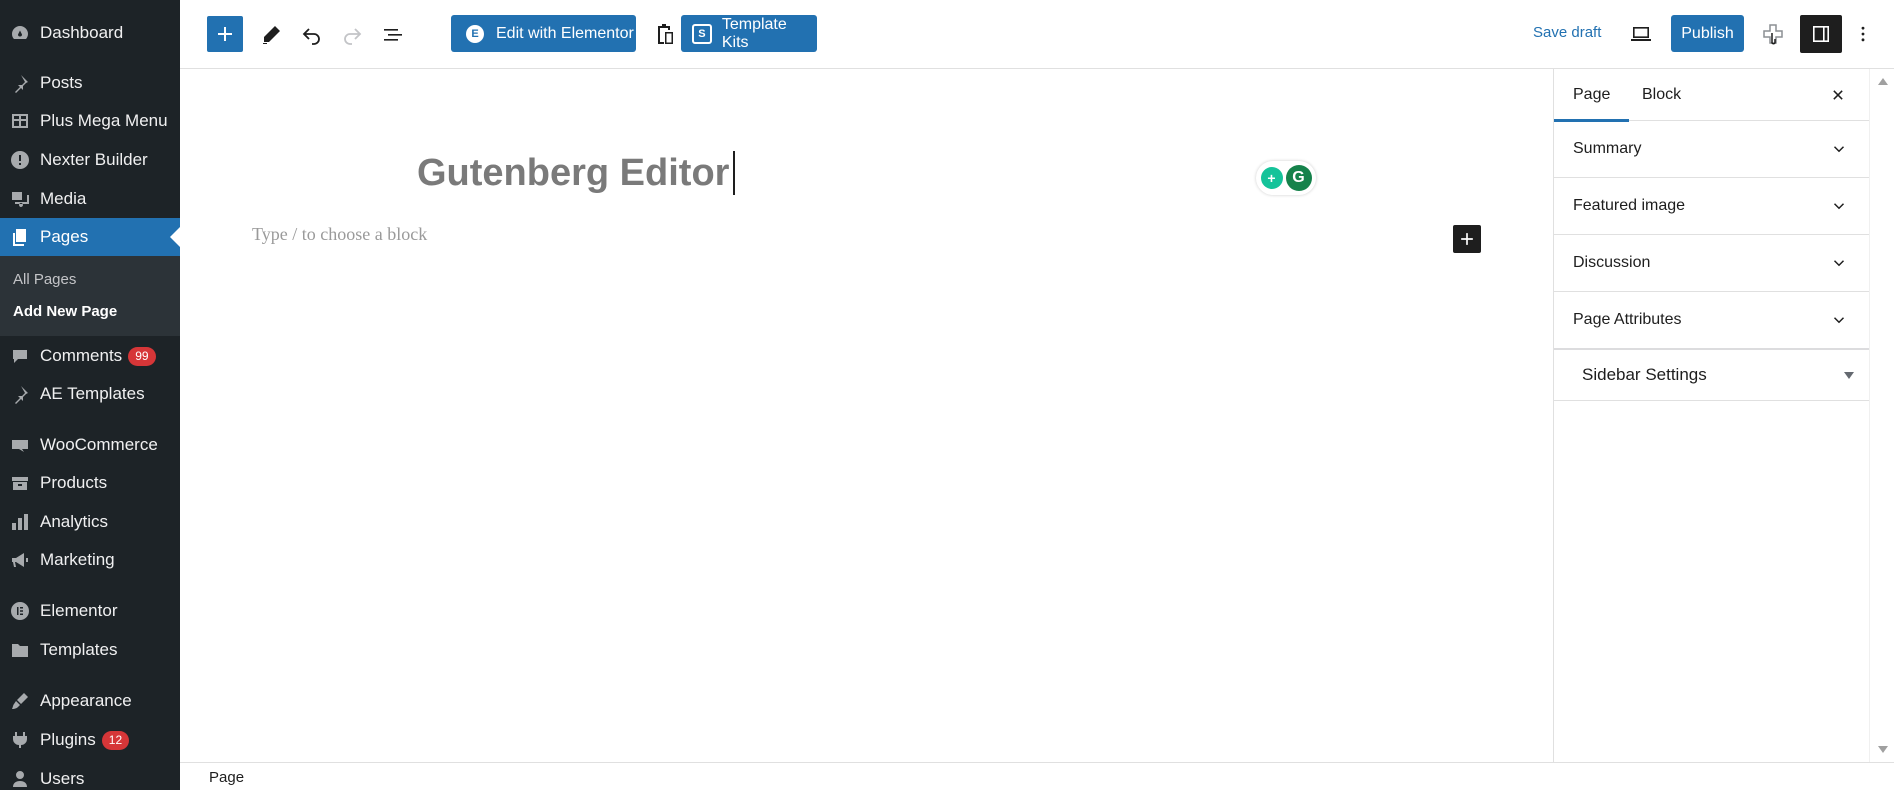 The width and height of the screenshot is (1894, 798). I want to click on sidebar-item-nexter-builder: Nexter Builder, so click(90, 160).